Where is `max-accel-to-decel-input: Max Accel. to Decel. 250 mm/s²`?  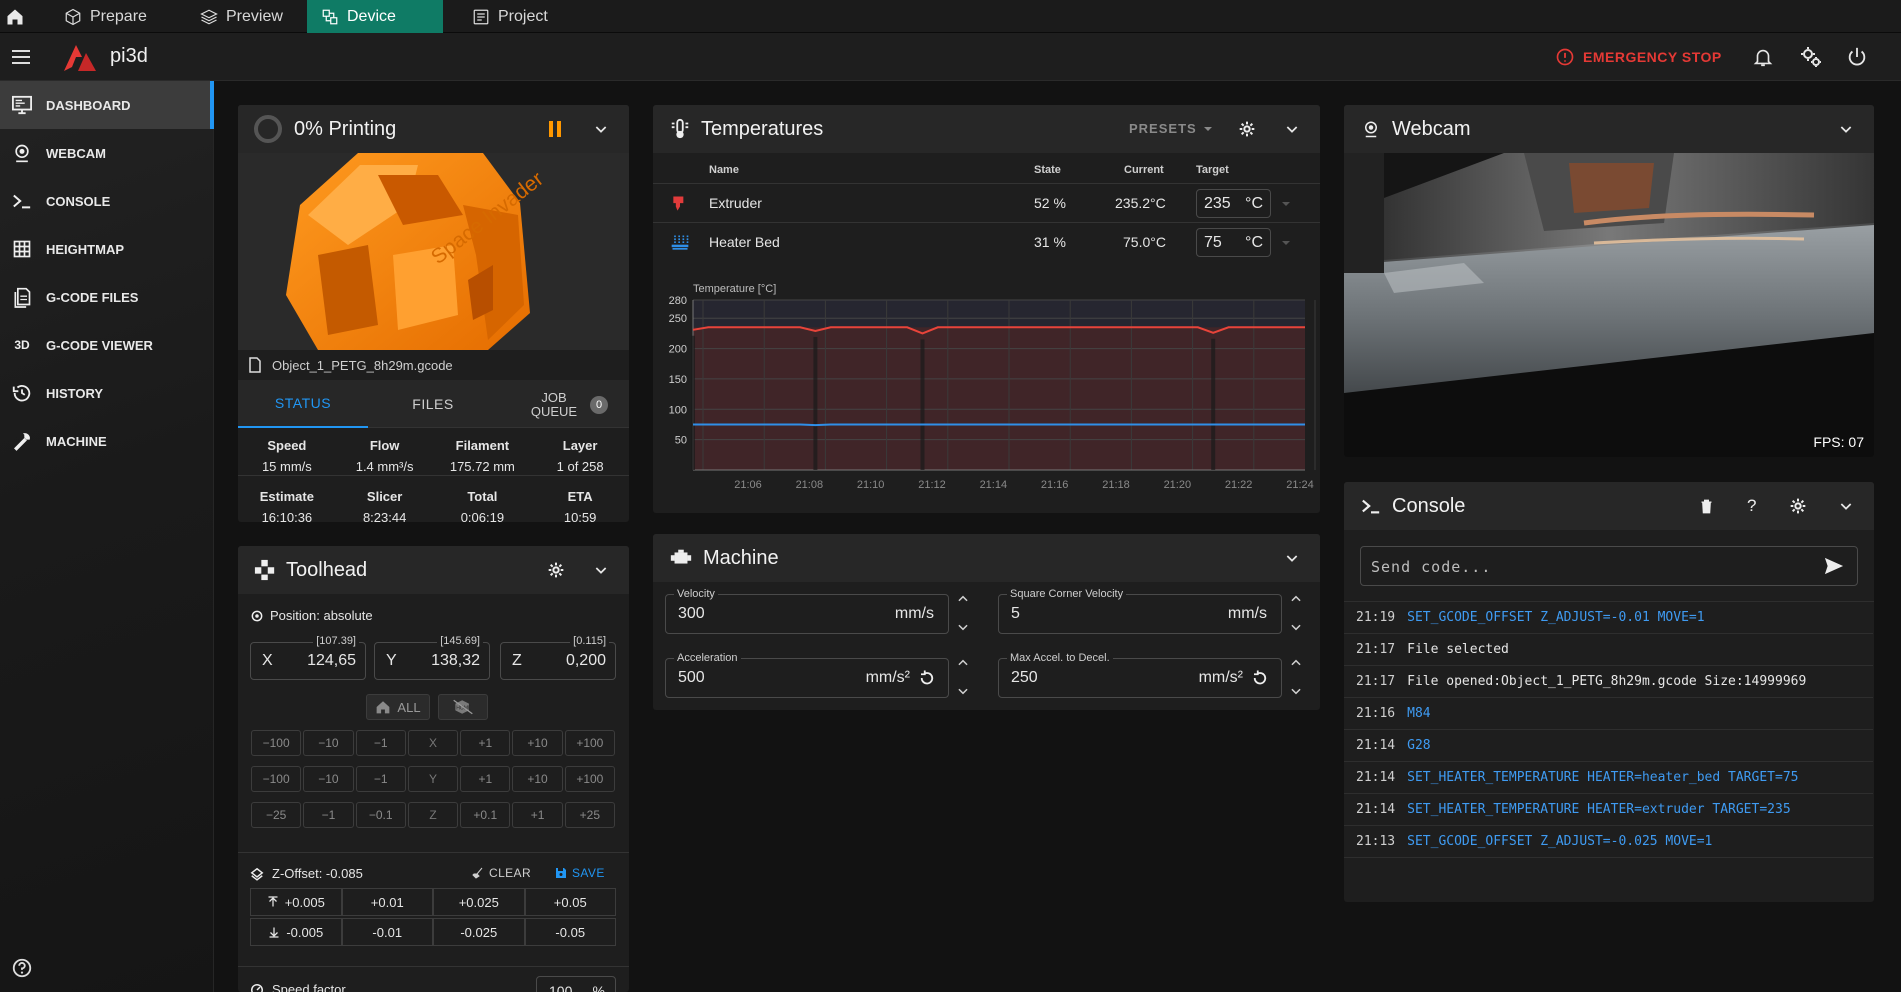 max-accel-to-decel-input: Max Accel. to Decel. 250 mm/s² is located at coordinates (1140, 675).